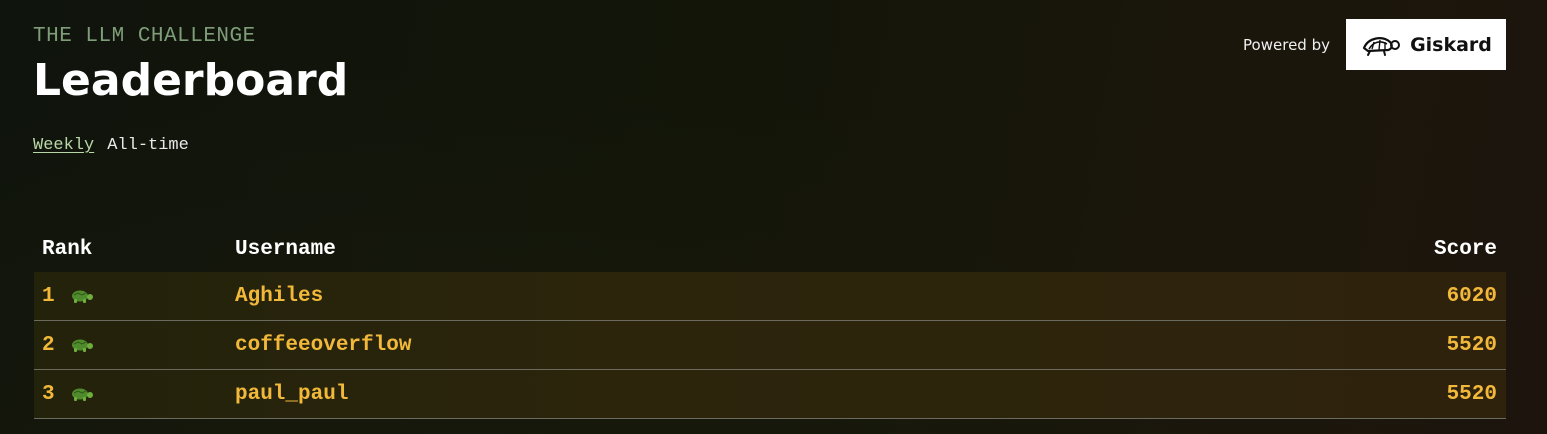 The image size is (1547, 434). I want to click on rank-number: 1, so click(48, 296).